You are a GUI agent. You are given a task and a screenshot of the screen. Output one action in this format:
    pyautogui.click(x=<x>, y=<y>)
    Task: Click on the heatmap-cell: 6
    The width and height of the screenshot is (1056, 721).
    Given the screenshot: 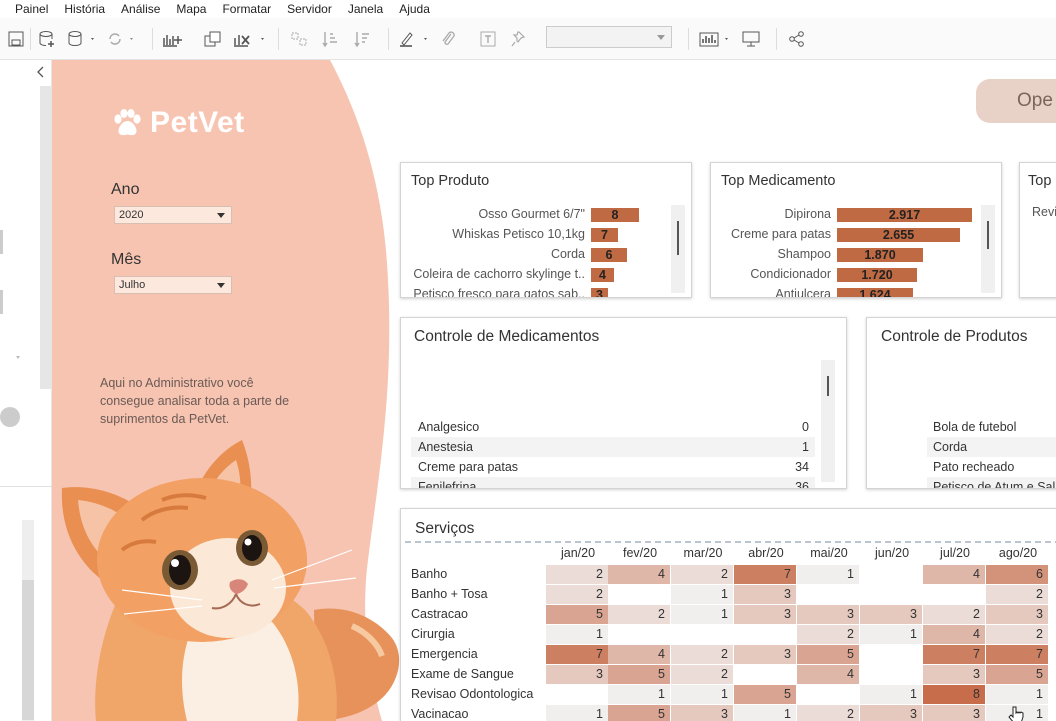 What is the action you would take?
    pyautogui.click(x=1017, y=574)
    